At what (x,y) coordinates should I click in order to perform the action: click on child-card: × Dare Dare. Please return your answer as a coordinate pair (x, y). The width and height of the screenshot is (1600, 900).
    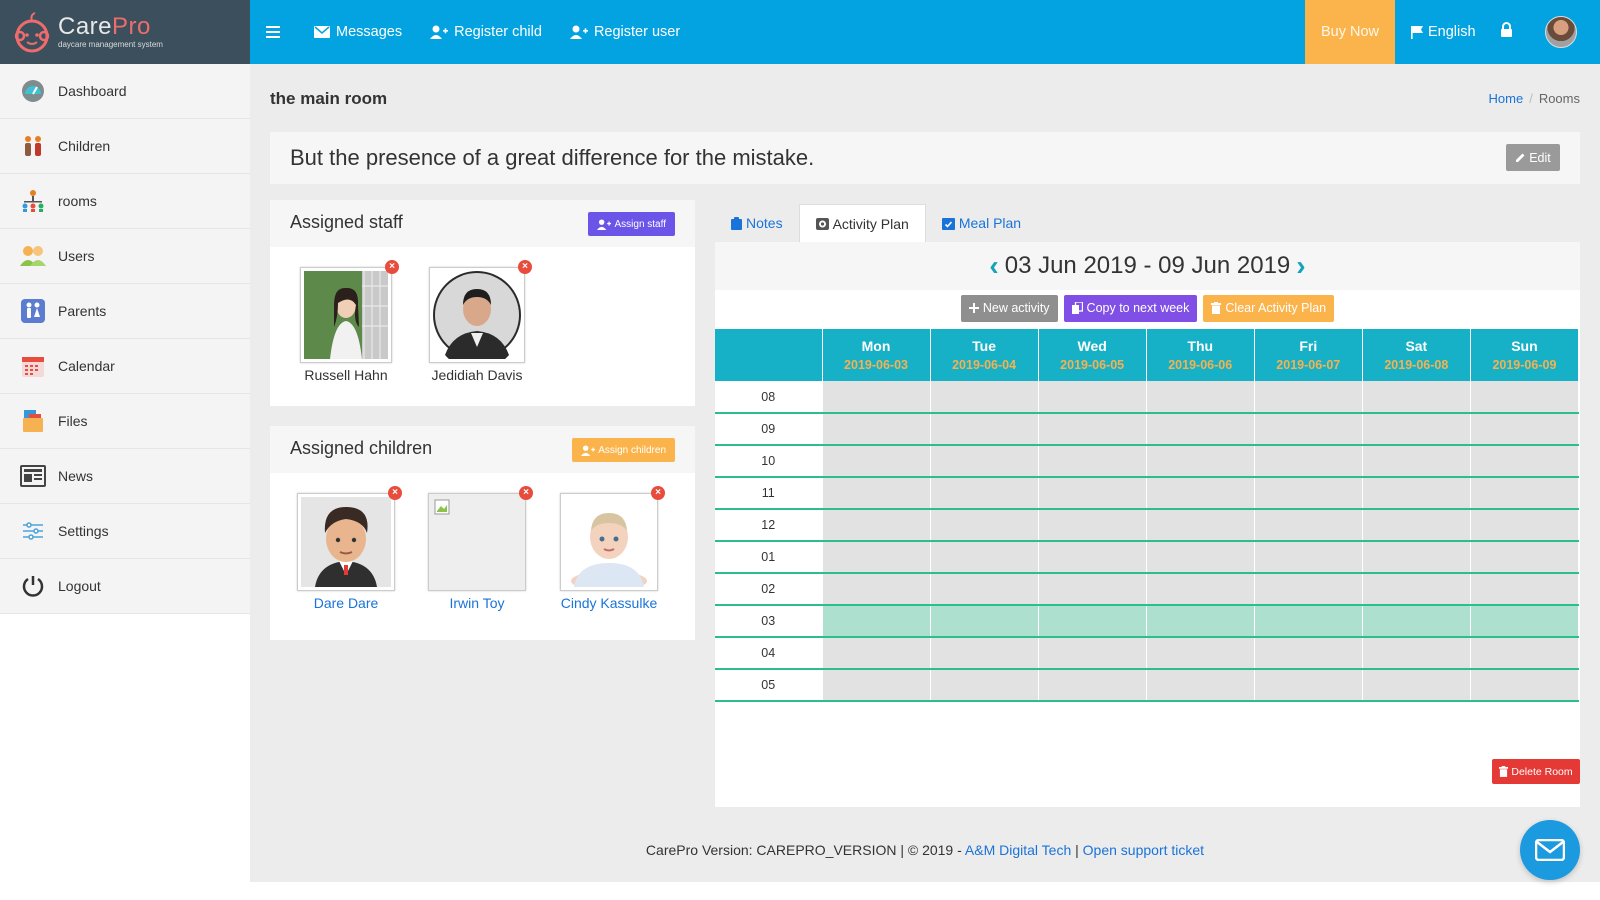
    Looking at the image, I should click on (346, 548).